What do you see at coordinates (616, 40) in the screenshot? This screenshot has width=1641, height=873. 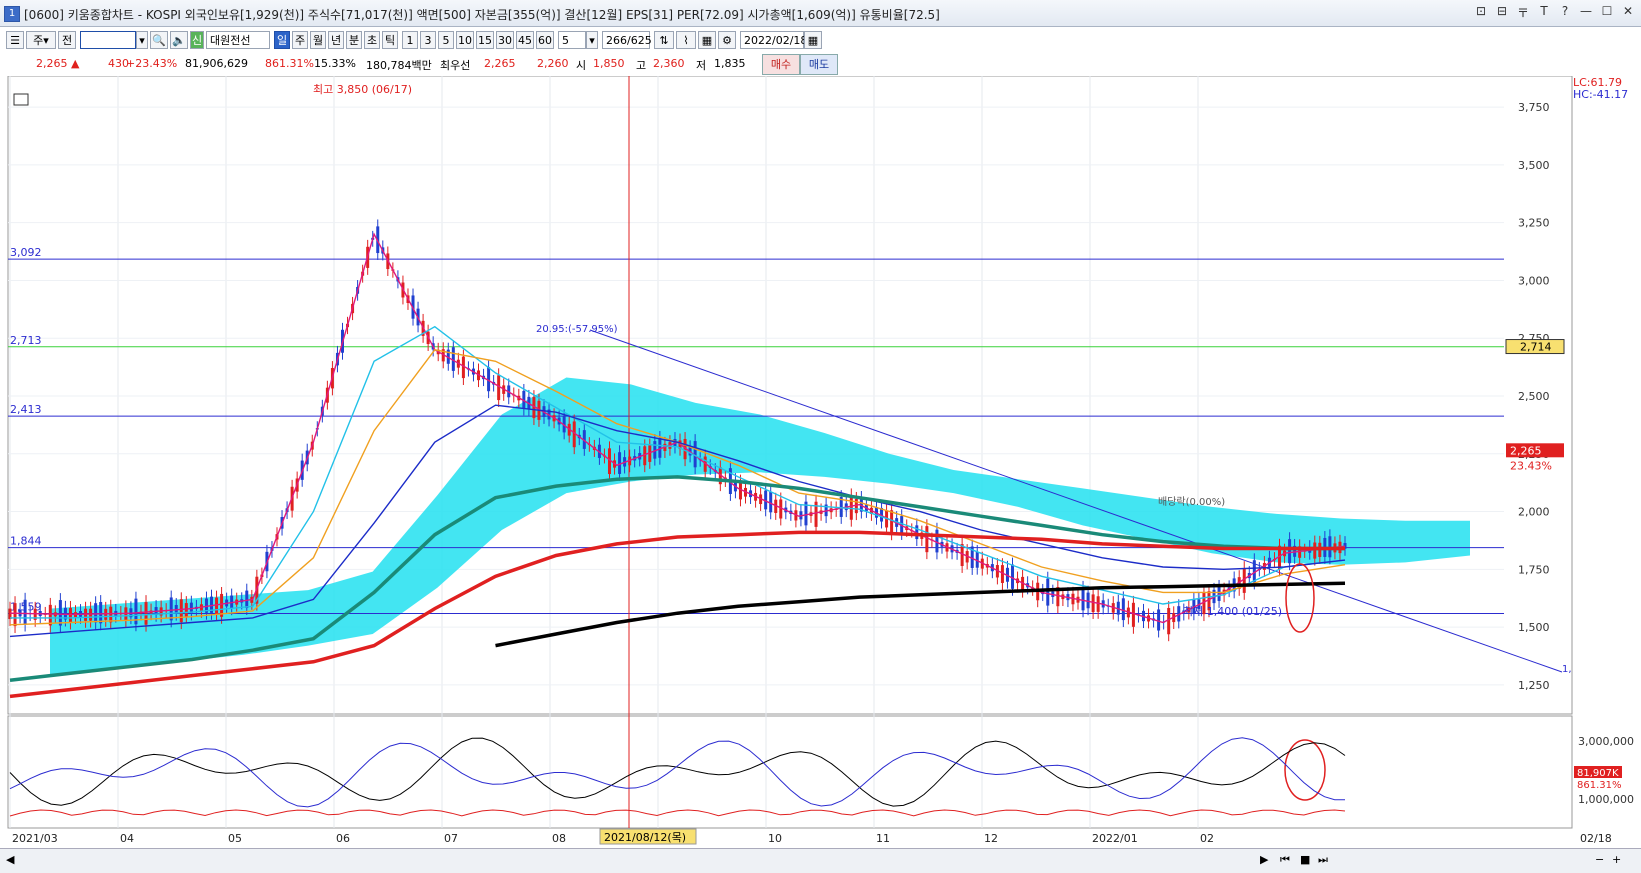 I see `range-value: 266` at bounding box center [616, 40].